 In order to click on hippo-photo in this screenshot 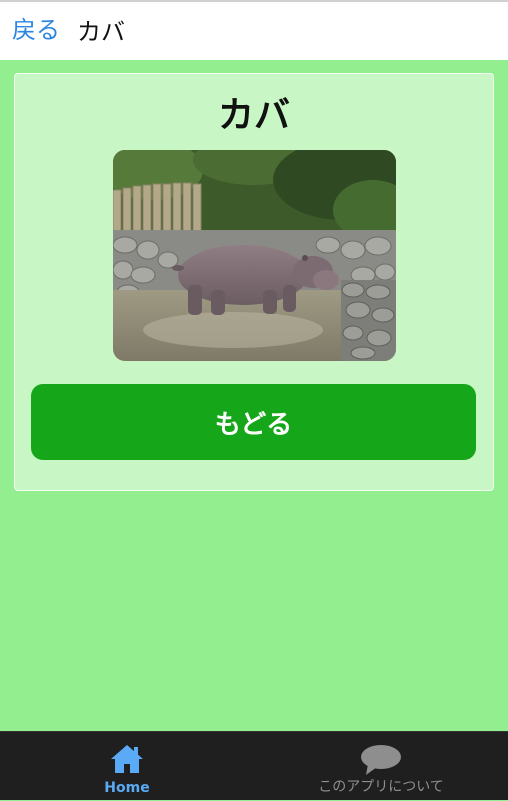, I will do `click(254, 255)`.